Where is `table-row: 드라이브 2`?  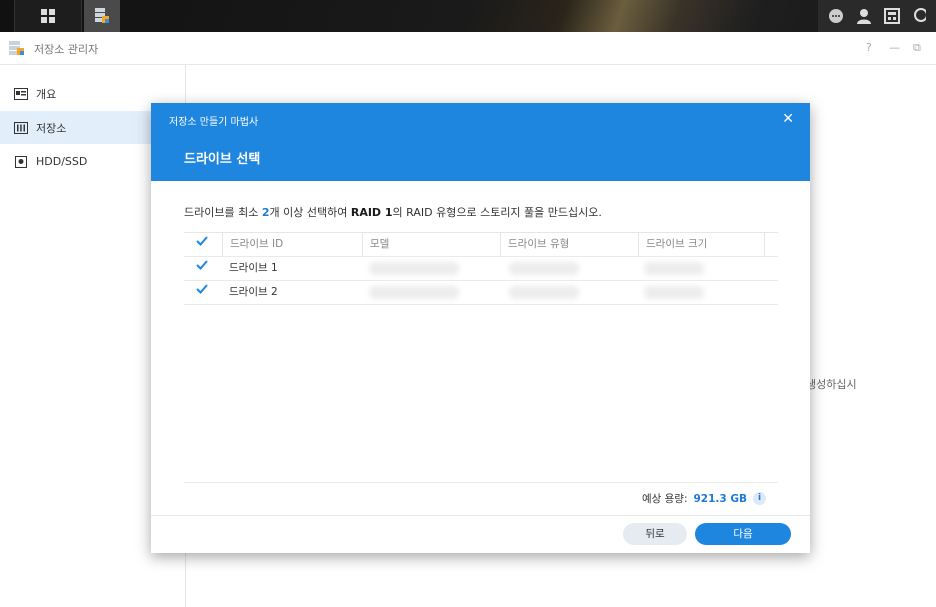 table-row: 드라이브 2 is located at coordinates (481, 293).